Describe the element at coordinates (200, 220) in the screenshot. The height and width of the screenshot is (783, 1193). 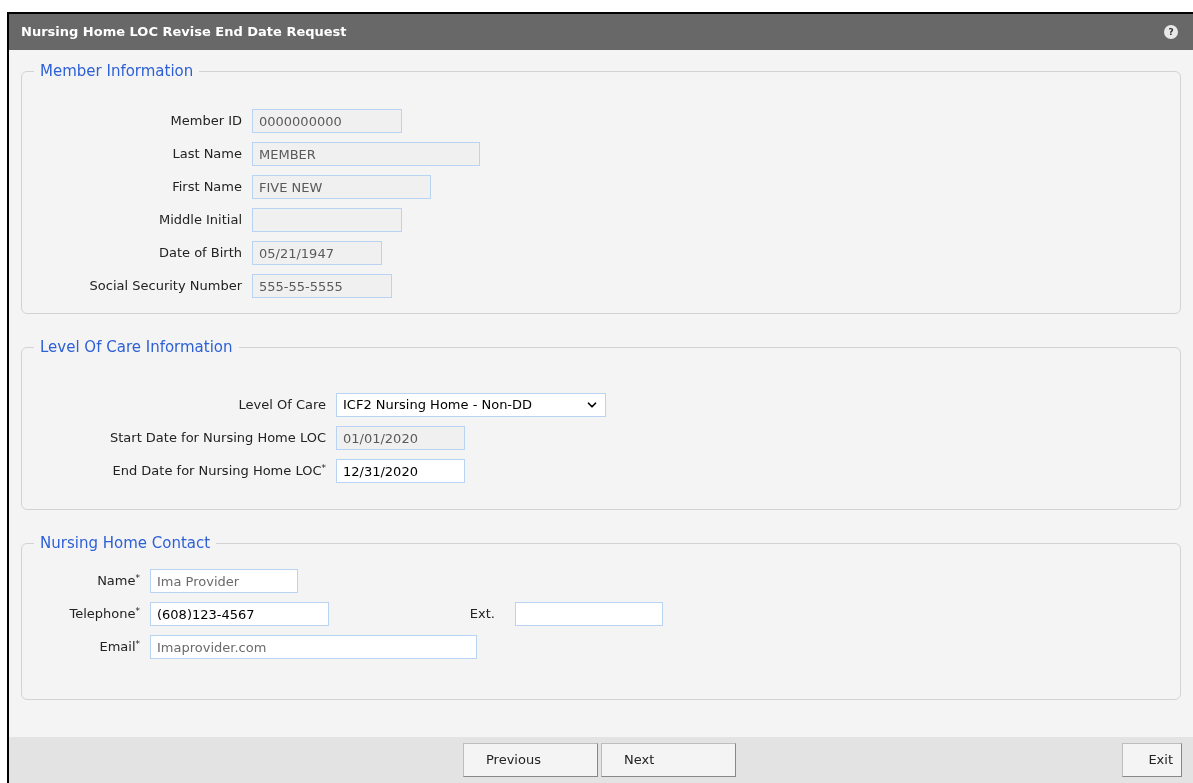
I see `field-label: Middle Initial` at that location.